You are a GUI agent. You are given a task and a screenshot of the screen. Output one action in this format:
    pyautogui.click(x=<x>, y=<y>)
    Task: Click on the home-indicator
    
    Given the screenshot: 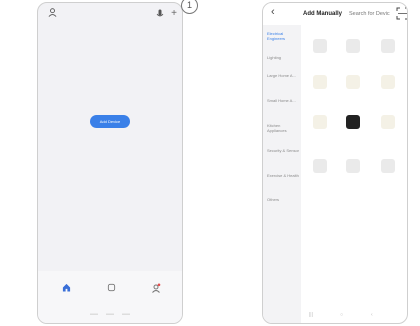 What is the action you would take?
    pyautogui.click(x=110, y=314)
    